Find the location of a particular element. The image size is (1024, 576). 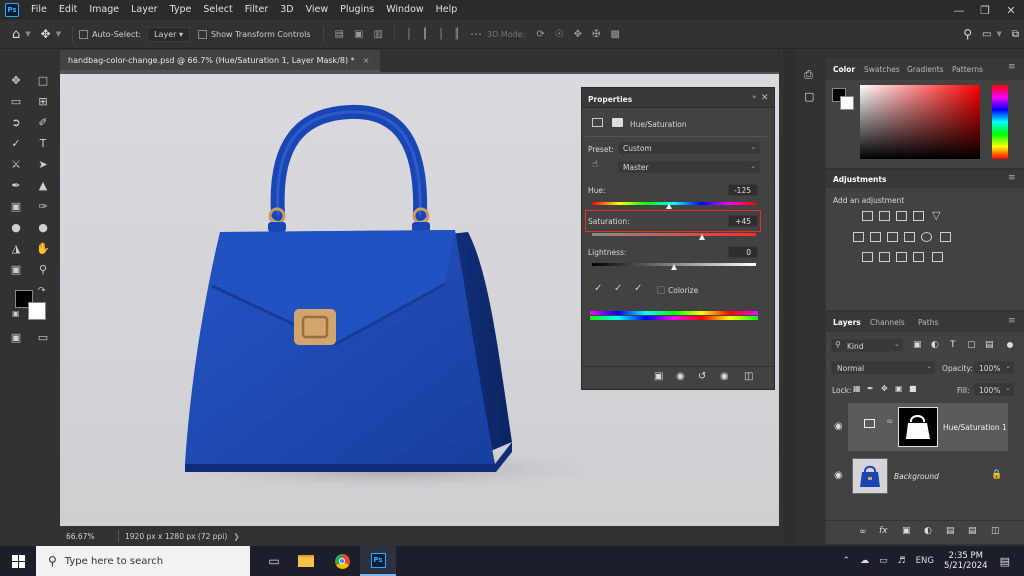

blend-mode-dropdown: Normal ⌄ is located at coordinates (883, 367).